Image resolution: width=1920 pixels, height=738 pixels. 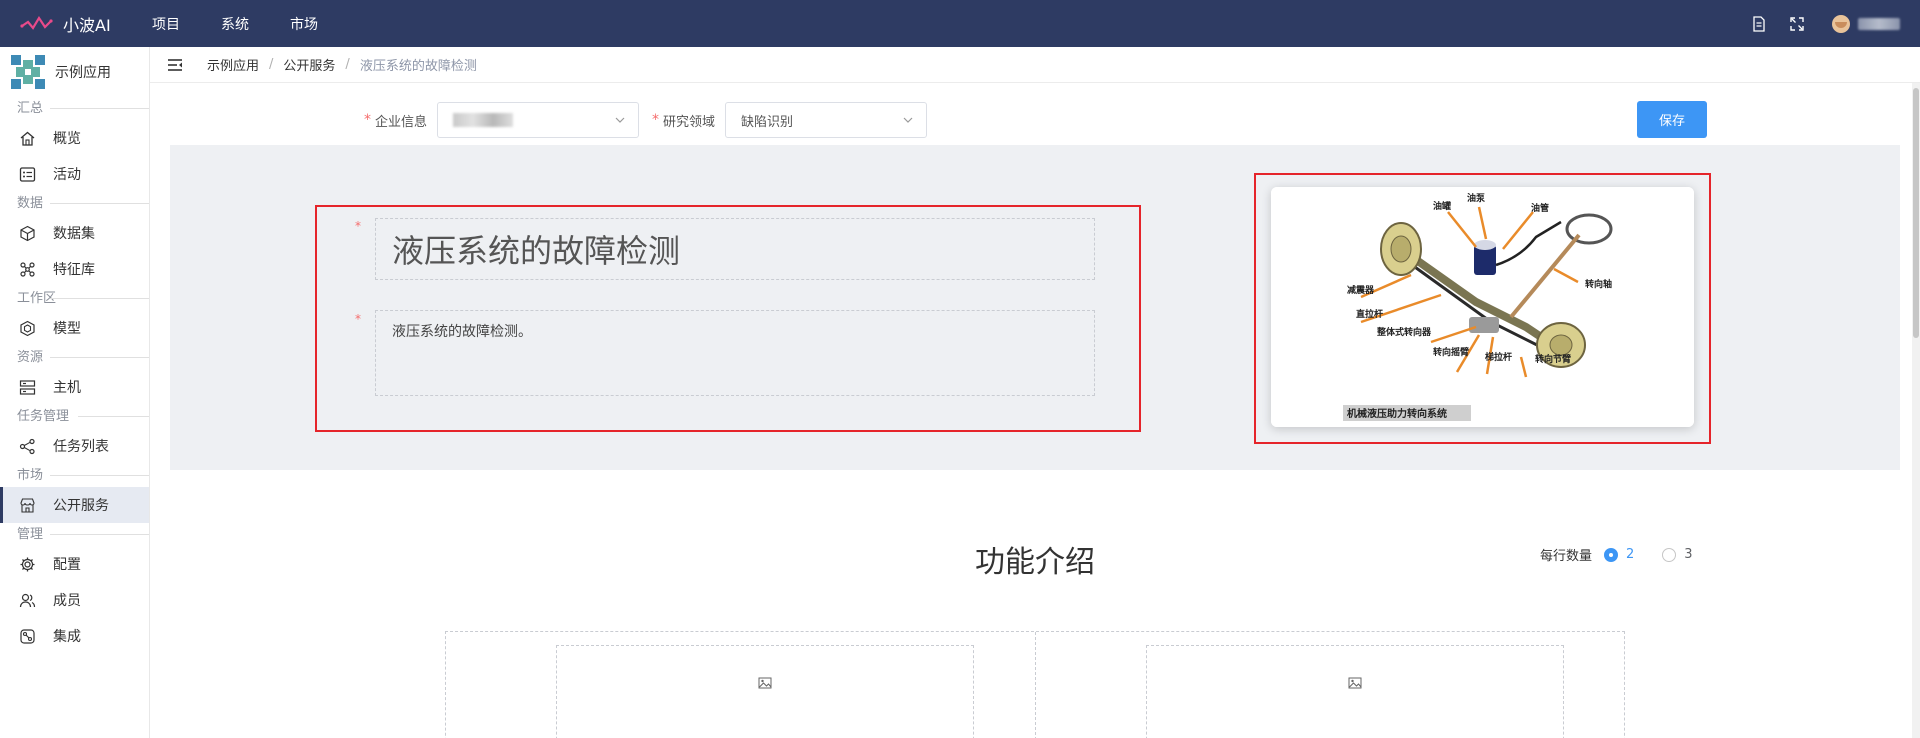 I want to click on app-name: 示例应用, so click(x=83, y=73).